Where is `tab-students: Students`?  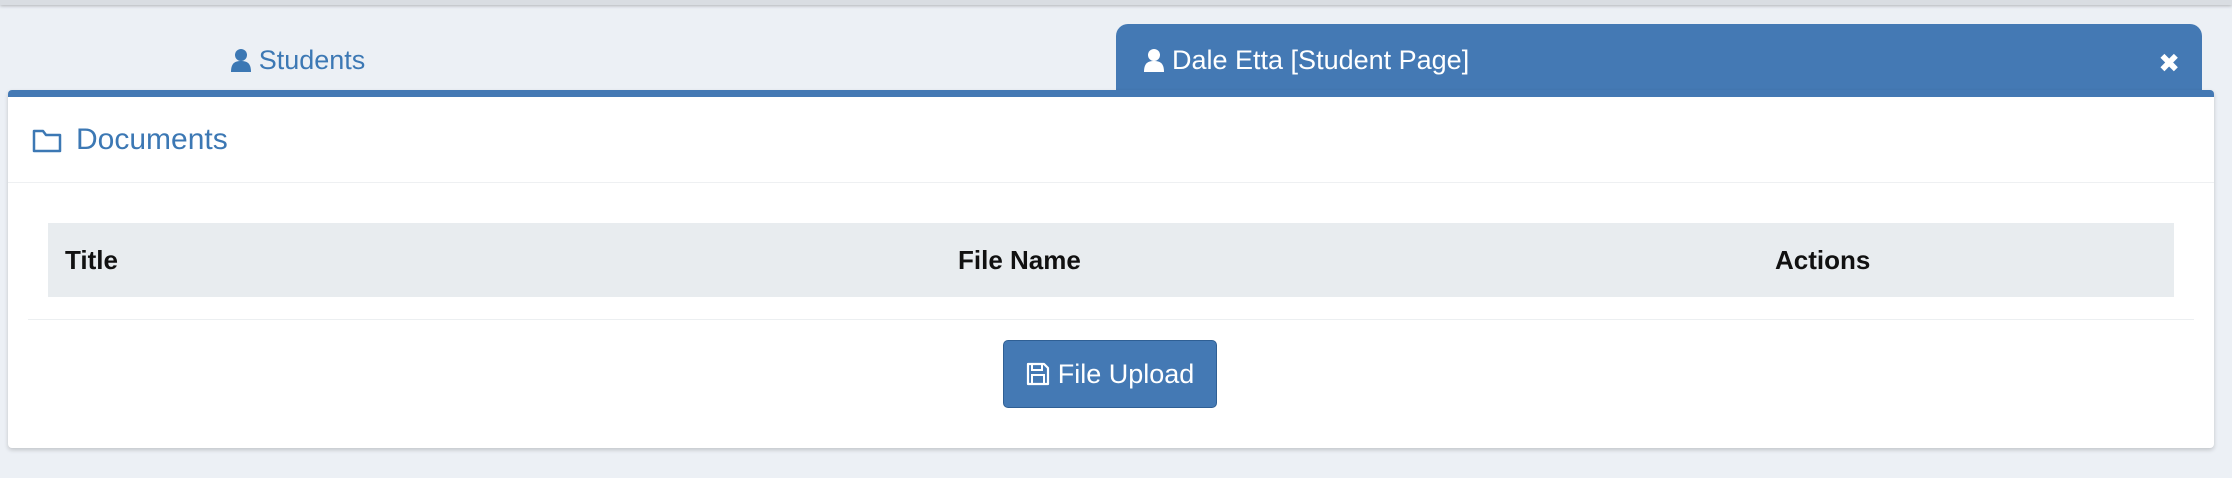
tab-students: Students is located at coordinates (298, 60).